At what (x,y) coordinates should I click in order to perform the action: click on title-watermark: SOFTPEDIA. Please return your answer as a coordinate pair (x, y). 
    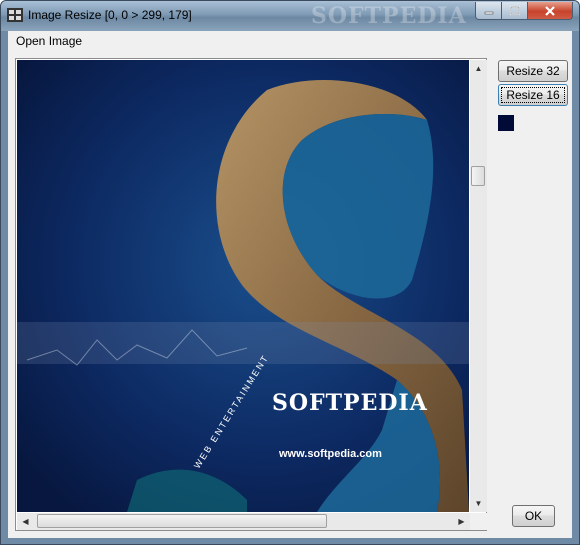
    Looking at the image, I should click on (389, 16).